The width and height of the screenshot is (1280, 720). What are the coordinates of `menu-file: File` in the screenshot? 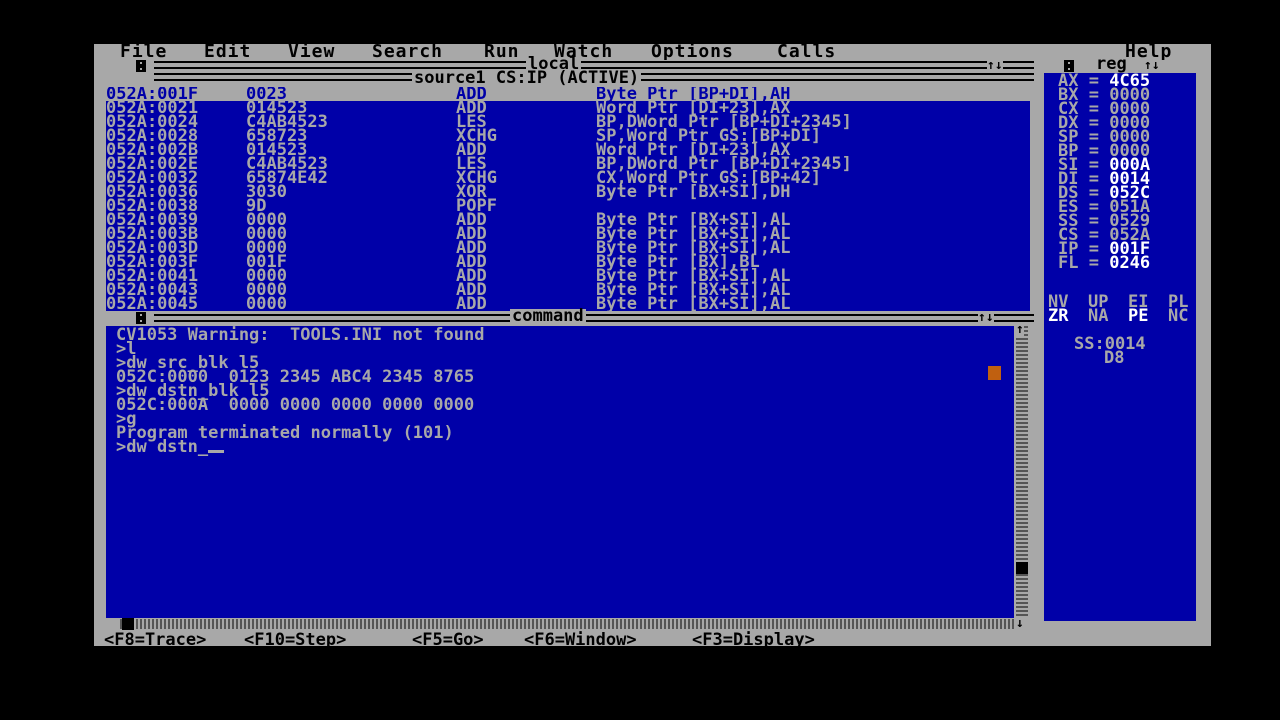 It's located at (143, 51).